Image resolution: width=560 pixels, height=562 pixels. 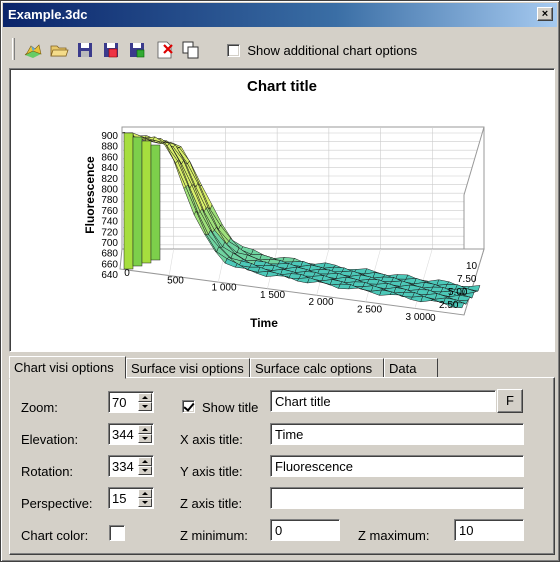 I want to click on zoom-value: 70, so click(x=119, y=402).